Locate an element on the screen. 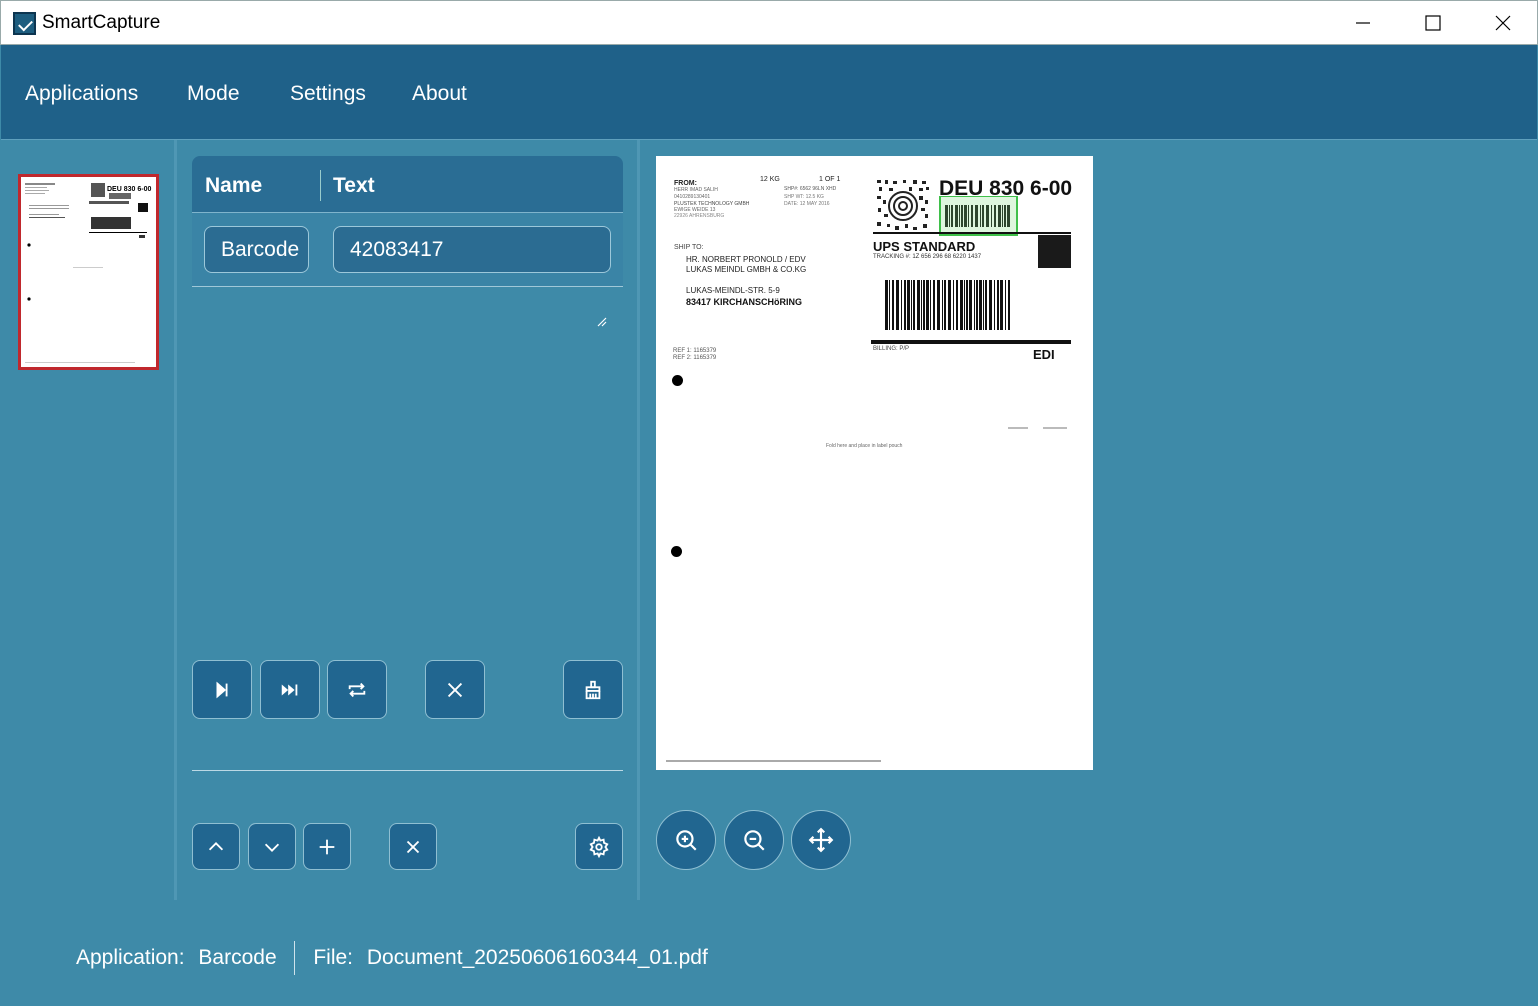  grid-header: Name Text is located at coordinates (407, 184).